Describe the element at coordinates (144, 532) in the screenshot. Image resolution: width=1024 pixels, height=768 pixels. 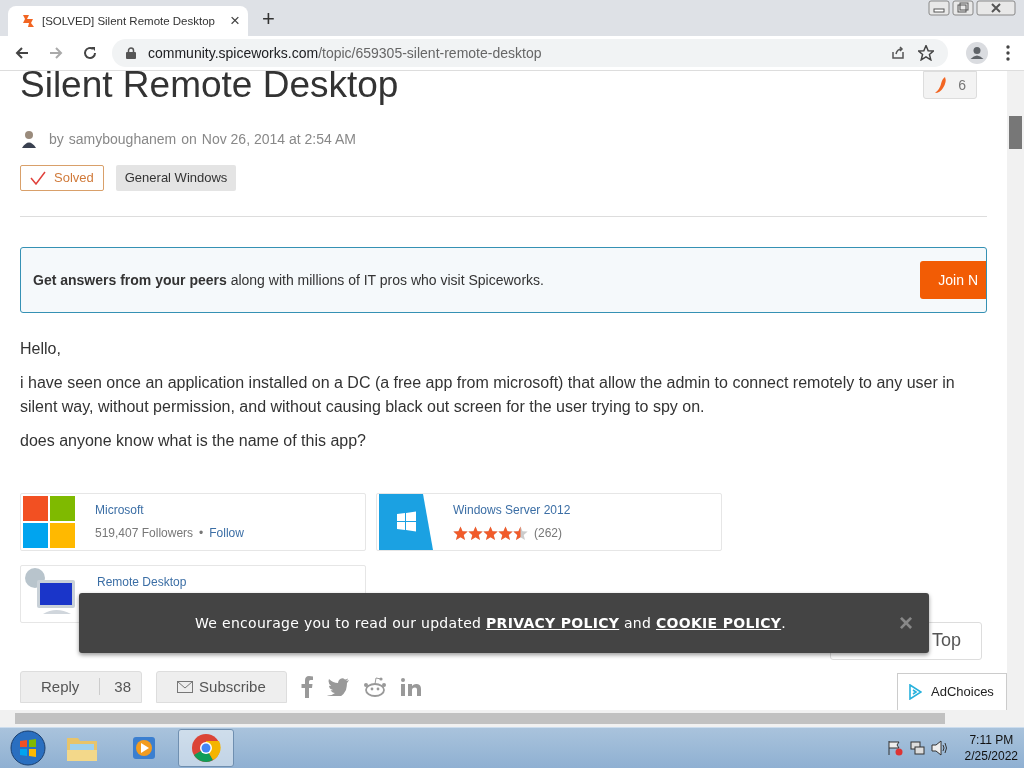
I see `follower-count: 519,407 Followers` at that location.